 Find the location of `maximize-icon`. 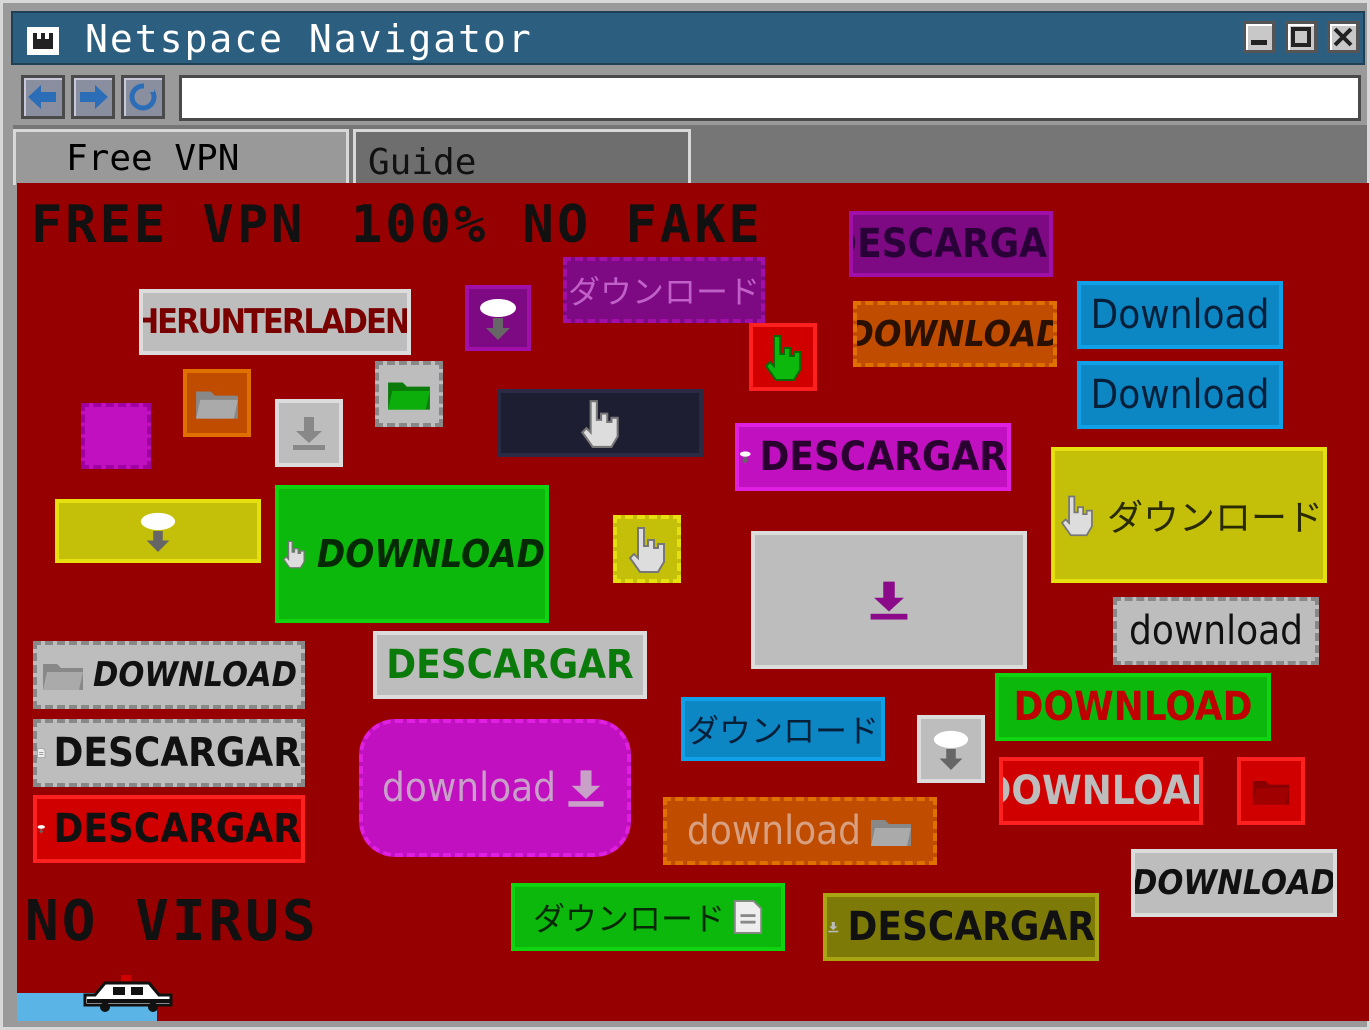

maximize-icon is located at coordinates (1301, 37).